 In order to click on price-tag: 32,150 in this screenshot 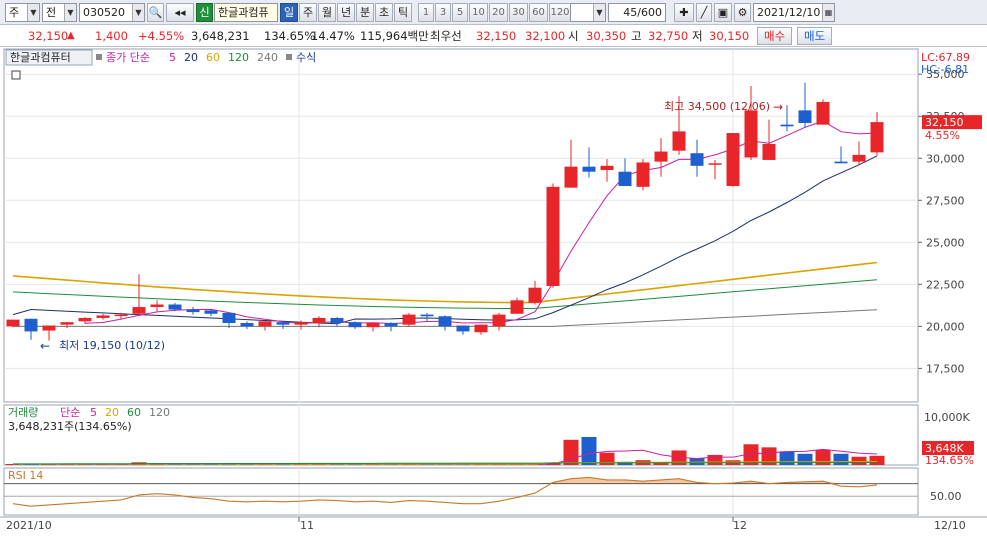, I will do `click(944, 122)`.